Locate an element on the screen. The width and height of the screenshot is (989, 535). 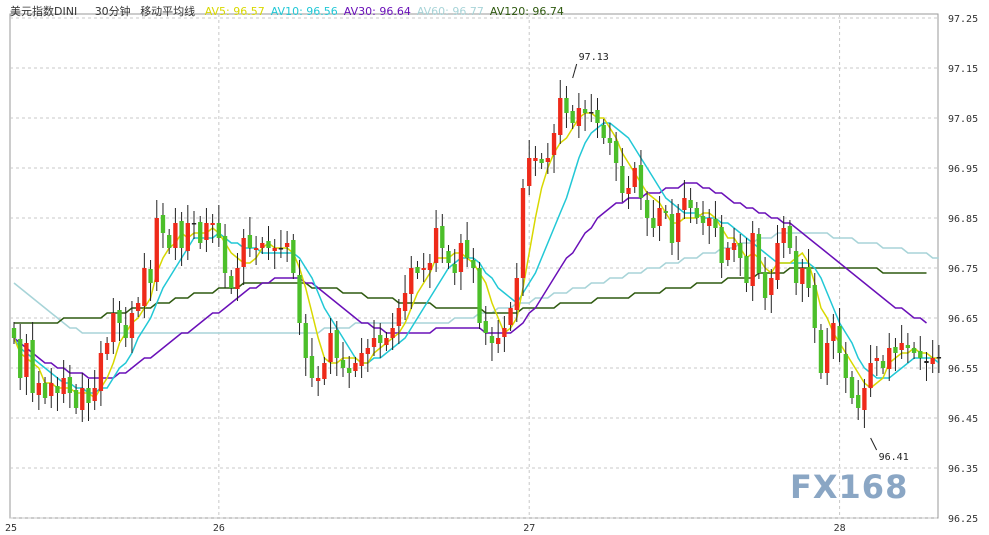
legend-item-av120: AV120: 96.74 is located at coordinates (526, 11).